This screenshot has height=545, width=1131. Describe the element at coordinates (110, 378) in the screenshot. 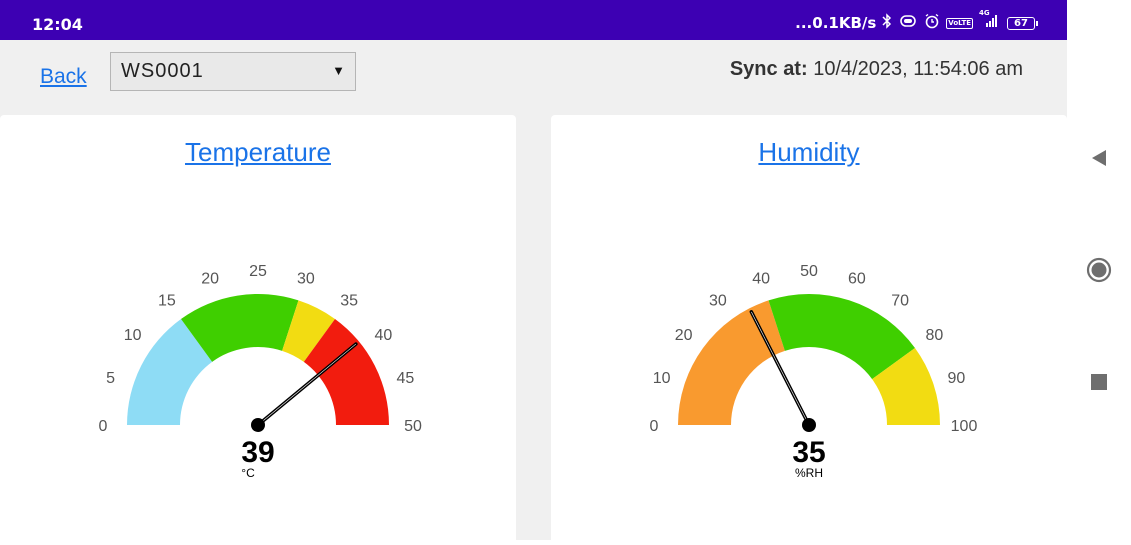

I see `temperature-tick-label: 5` at that location.